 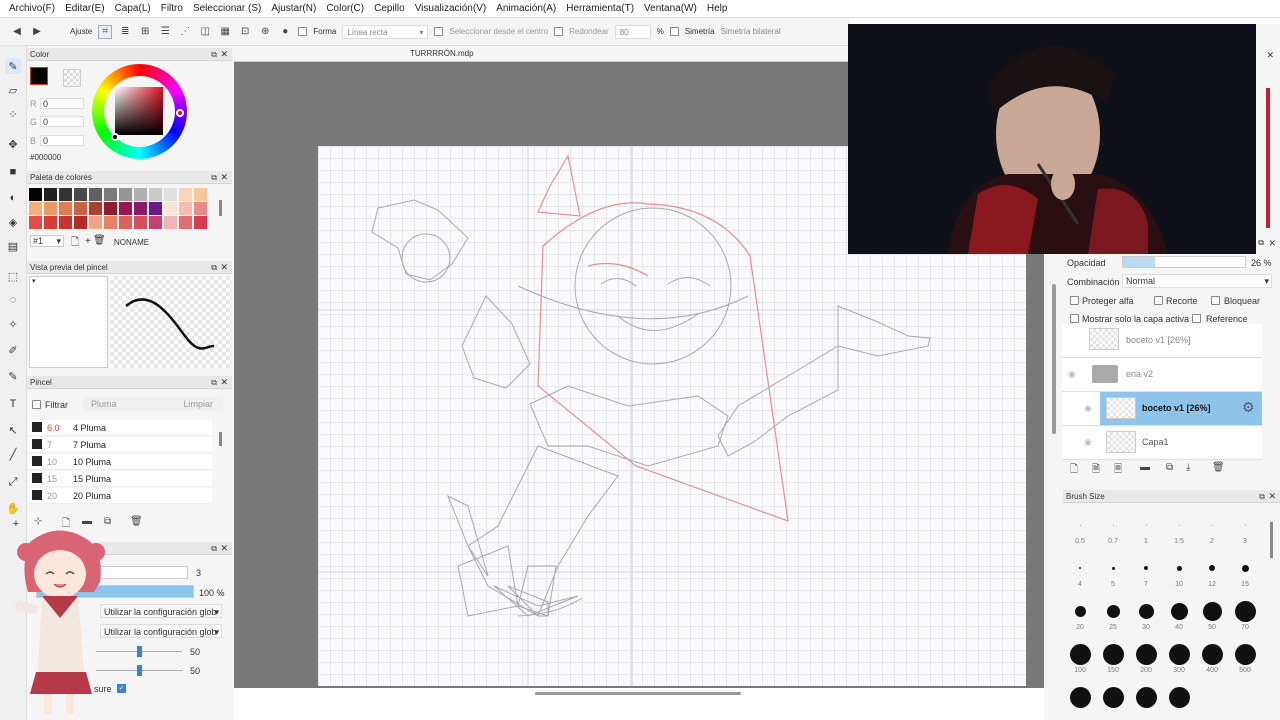 I want to click on snap-vanishing-icon: ⊕, so click(x=265, y=32).